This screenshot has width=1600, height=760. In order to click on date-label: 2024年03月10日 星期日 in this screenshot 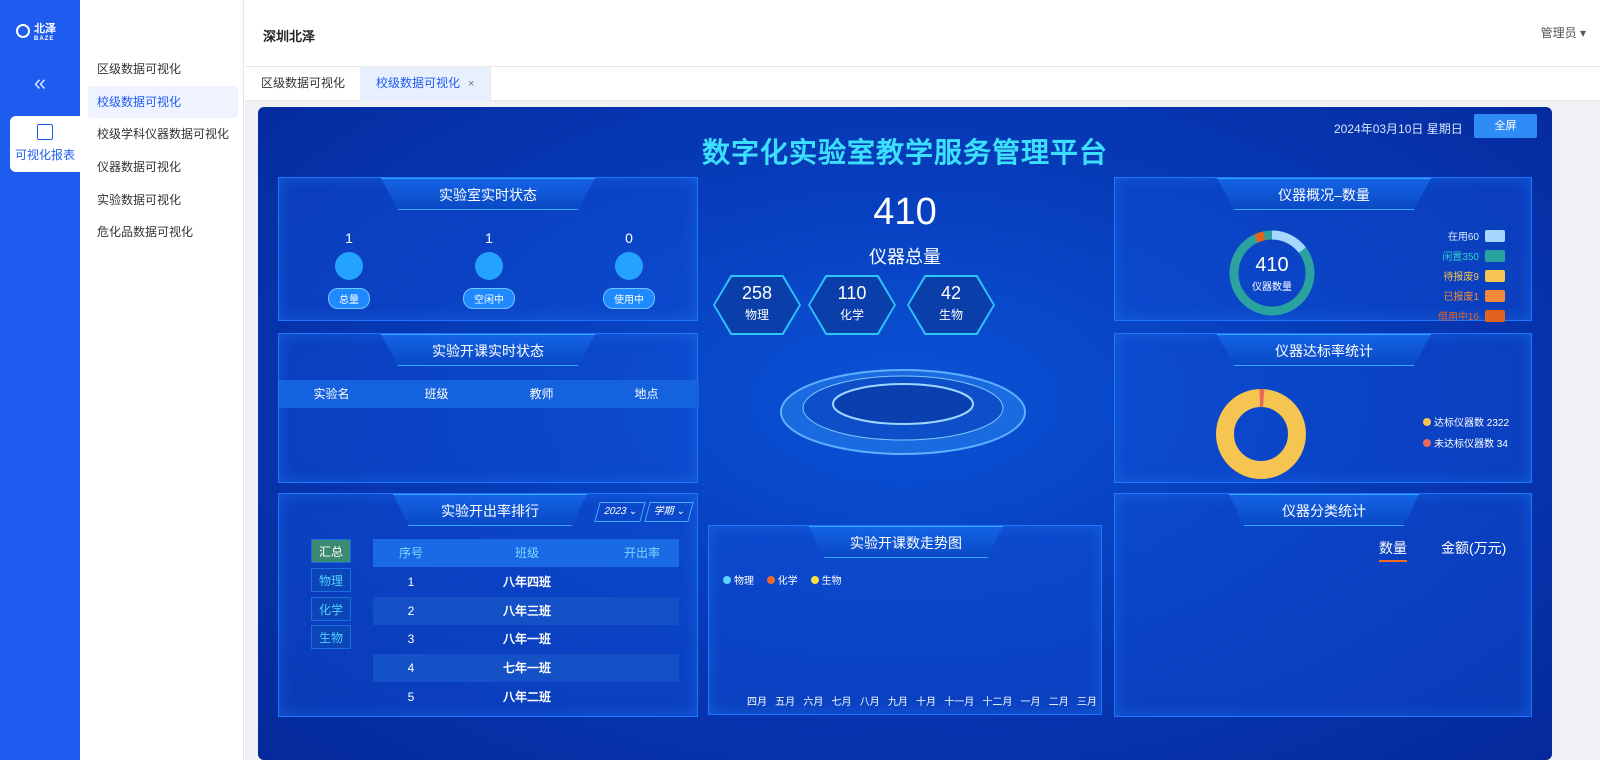, I will do `click(1398, 129)`.